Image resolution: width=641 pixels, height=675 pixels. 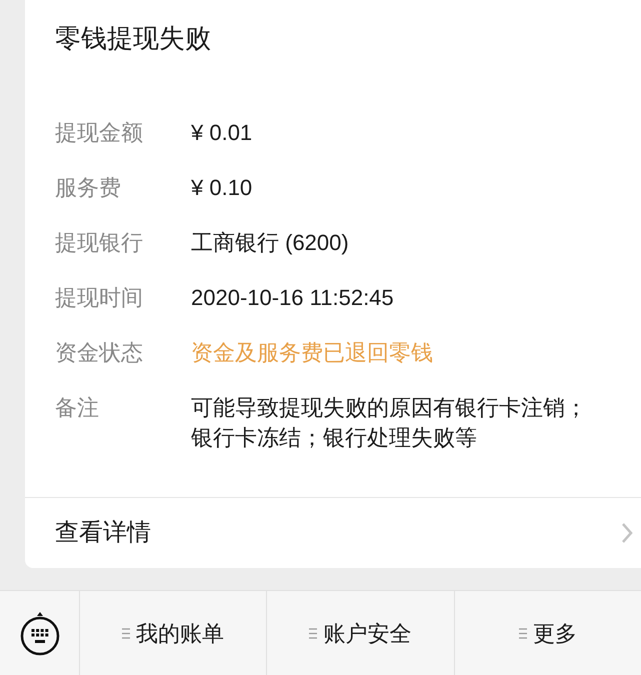 I want to click on menu-tab: 更多, so click(x=547, y=633).